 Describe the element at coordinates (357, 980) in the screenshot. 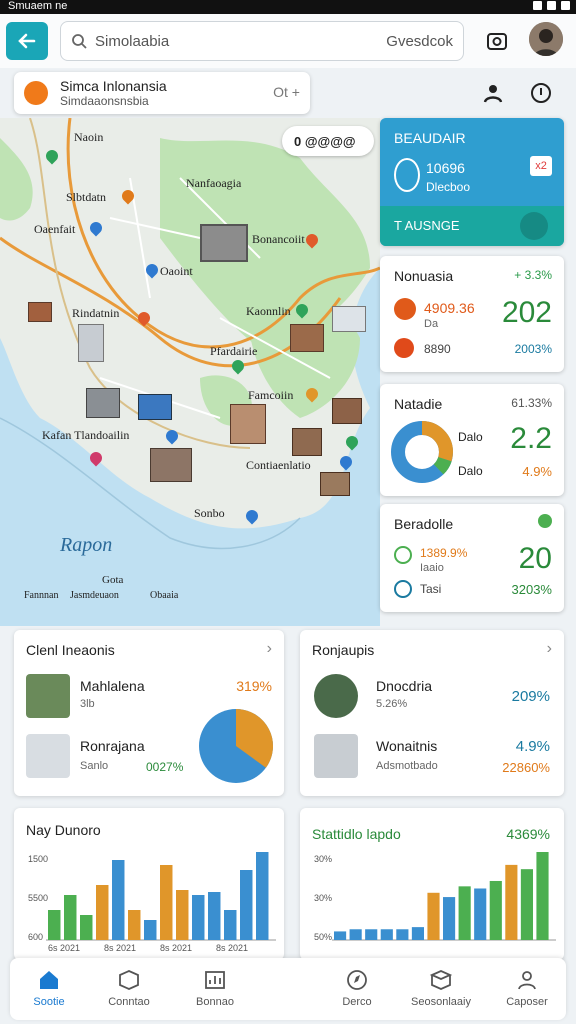

I see `compass-icon` at that location.